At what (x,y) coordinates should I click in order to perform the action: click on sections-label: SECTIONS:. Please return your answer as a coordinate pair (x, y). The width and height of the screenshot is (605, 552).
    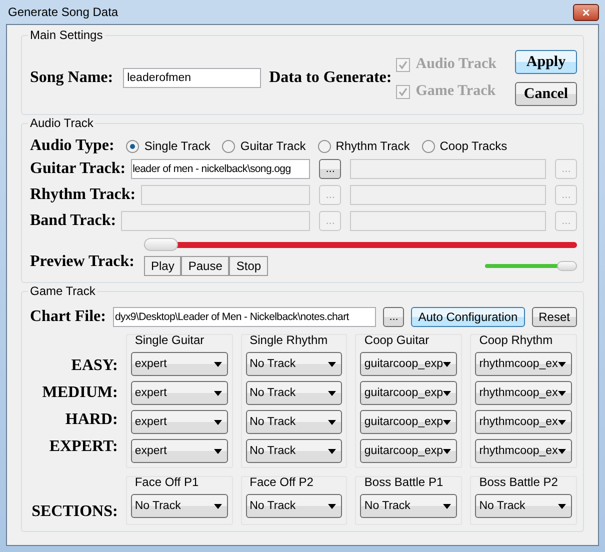
    Looking at the image, I should click on (75, 512).